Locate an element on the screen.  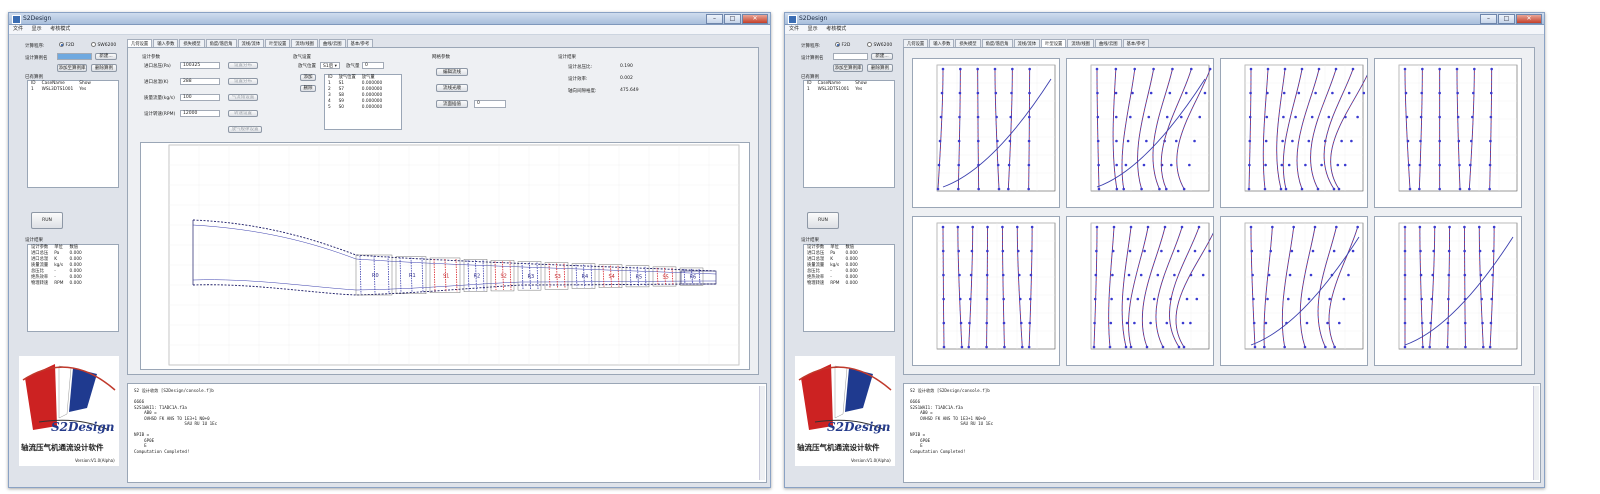
geom-field-button: 转速设置 is located at coordinates (243, 113).